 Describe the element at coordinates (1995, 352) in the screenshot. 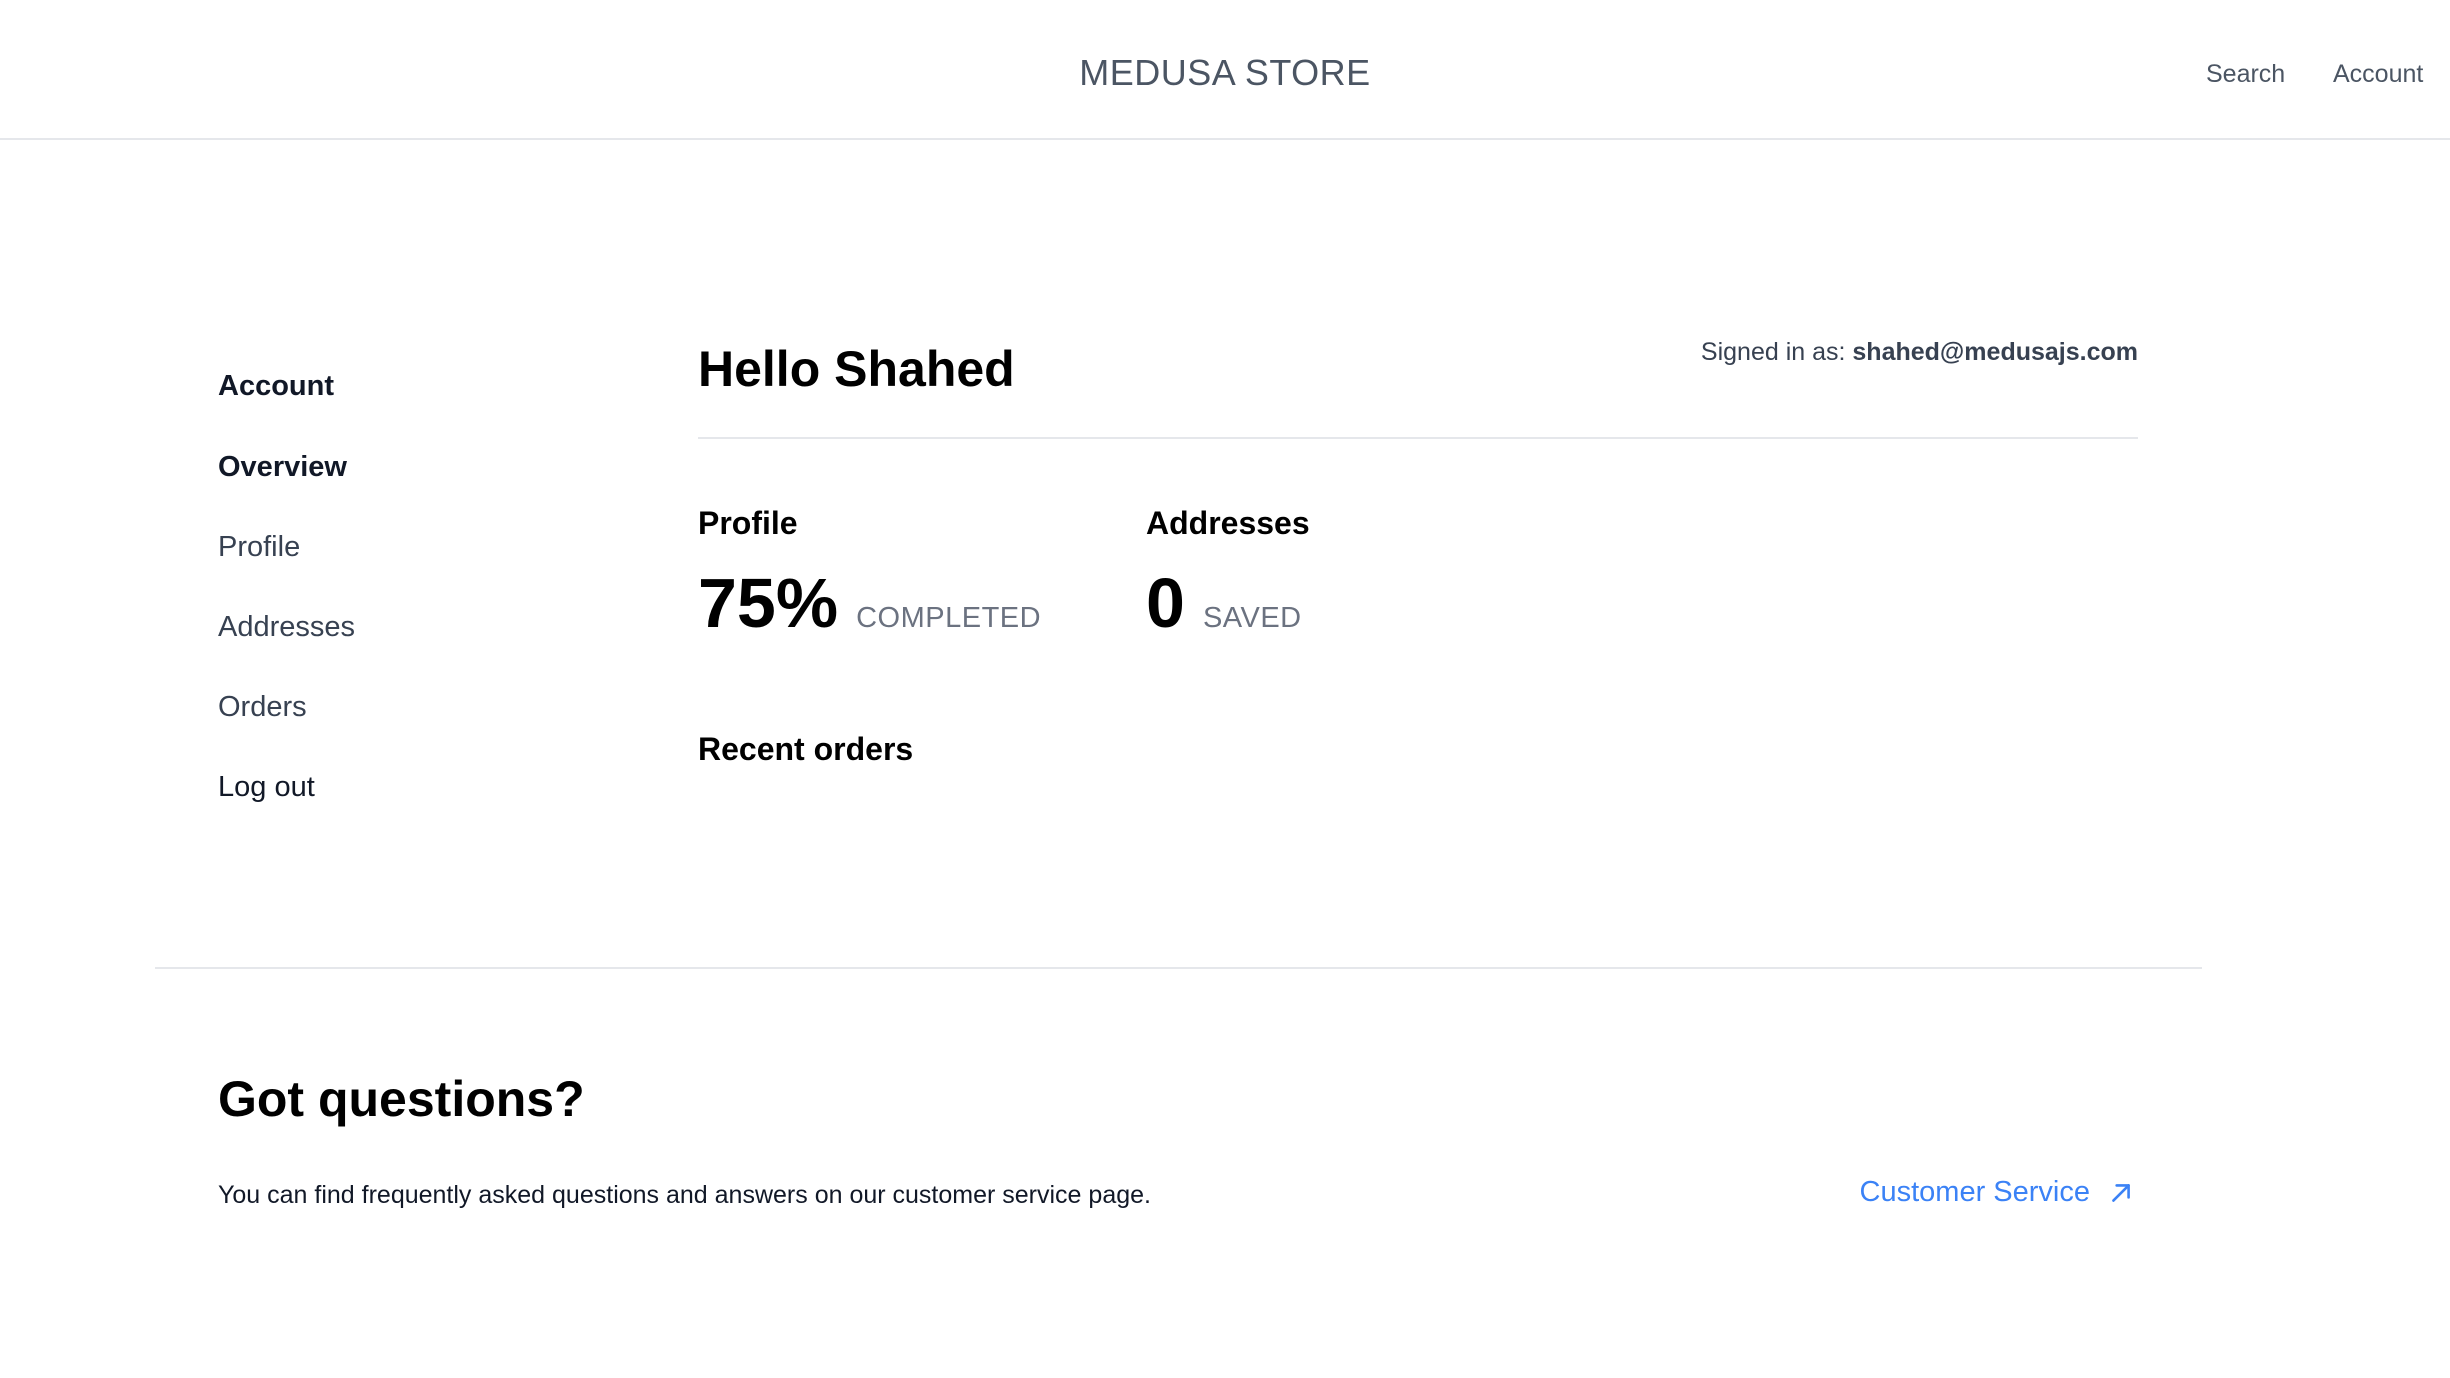

I see `signed-in-email: shahed@medusajs.com` at that location.